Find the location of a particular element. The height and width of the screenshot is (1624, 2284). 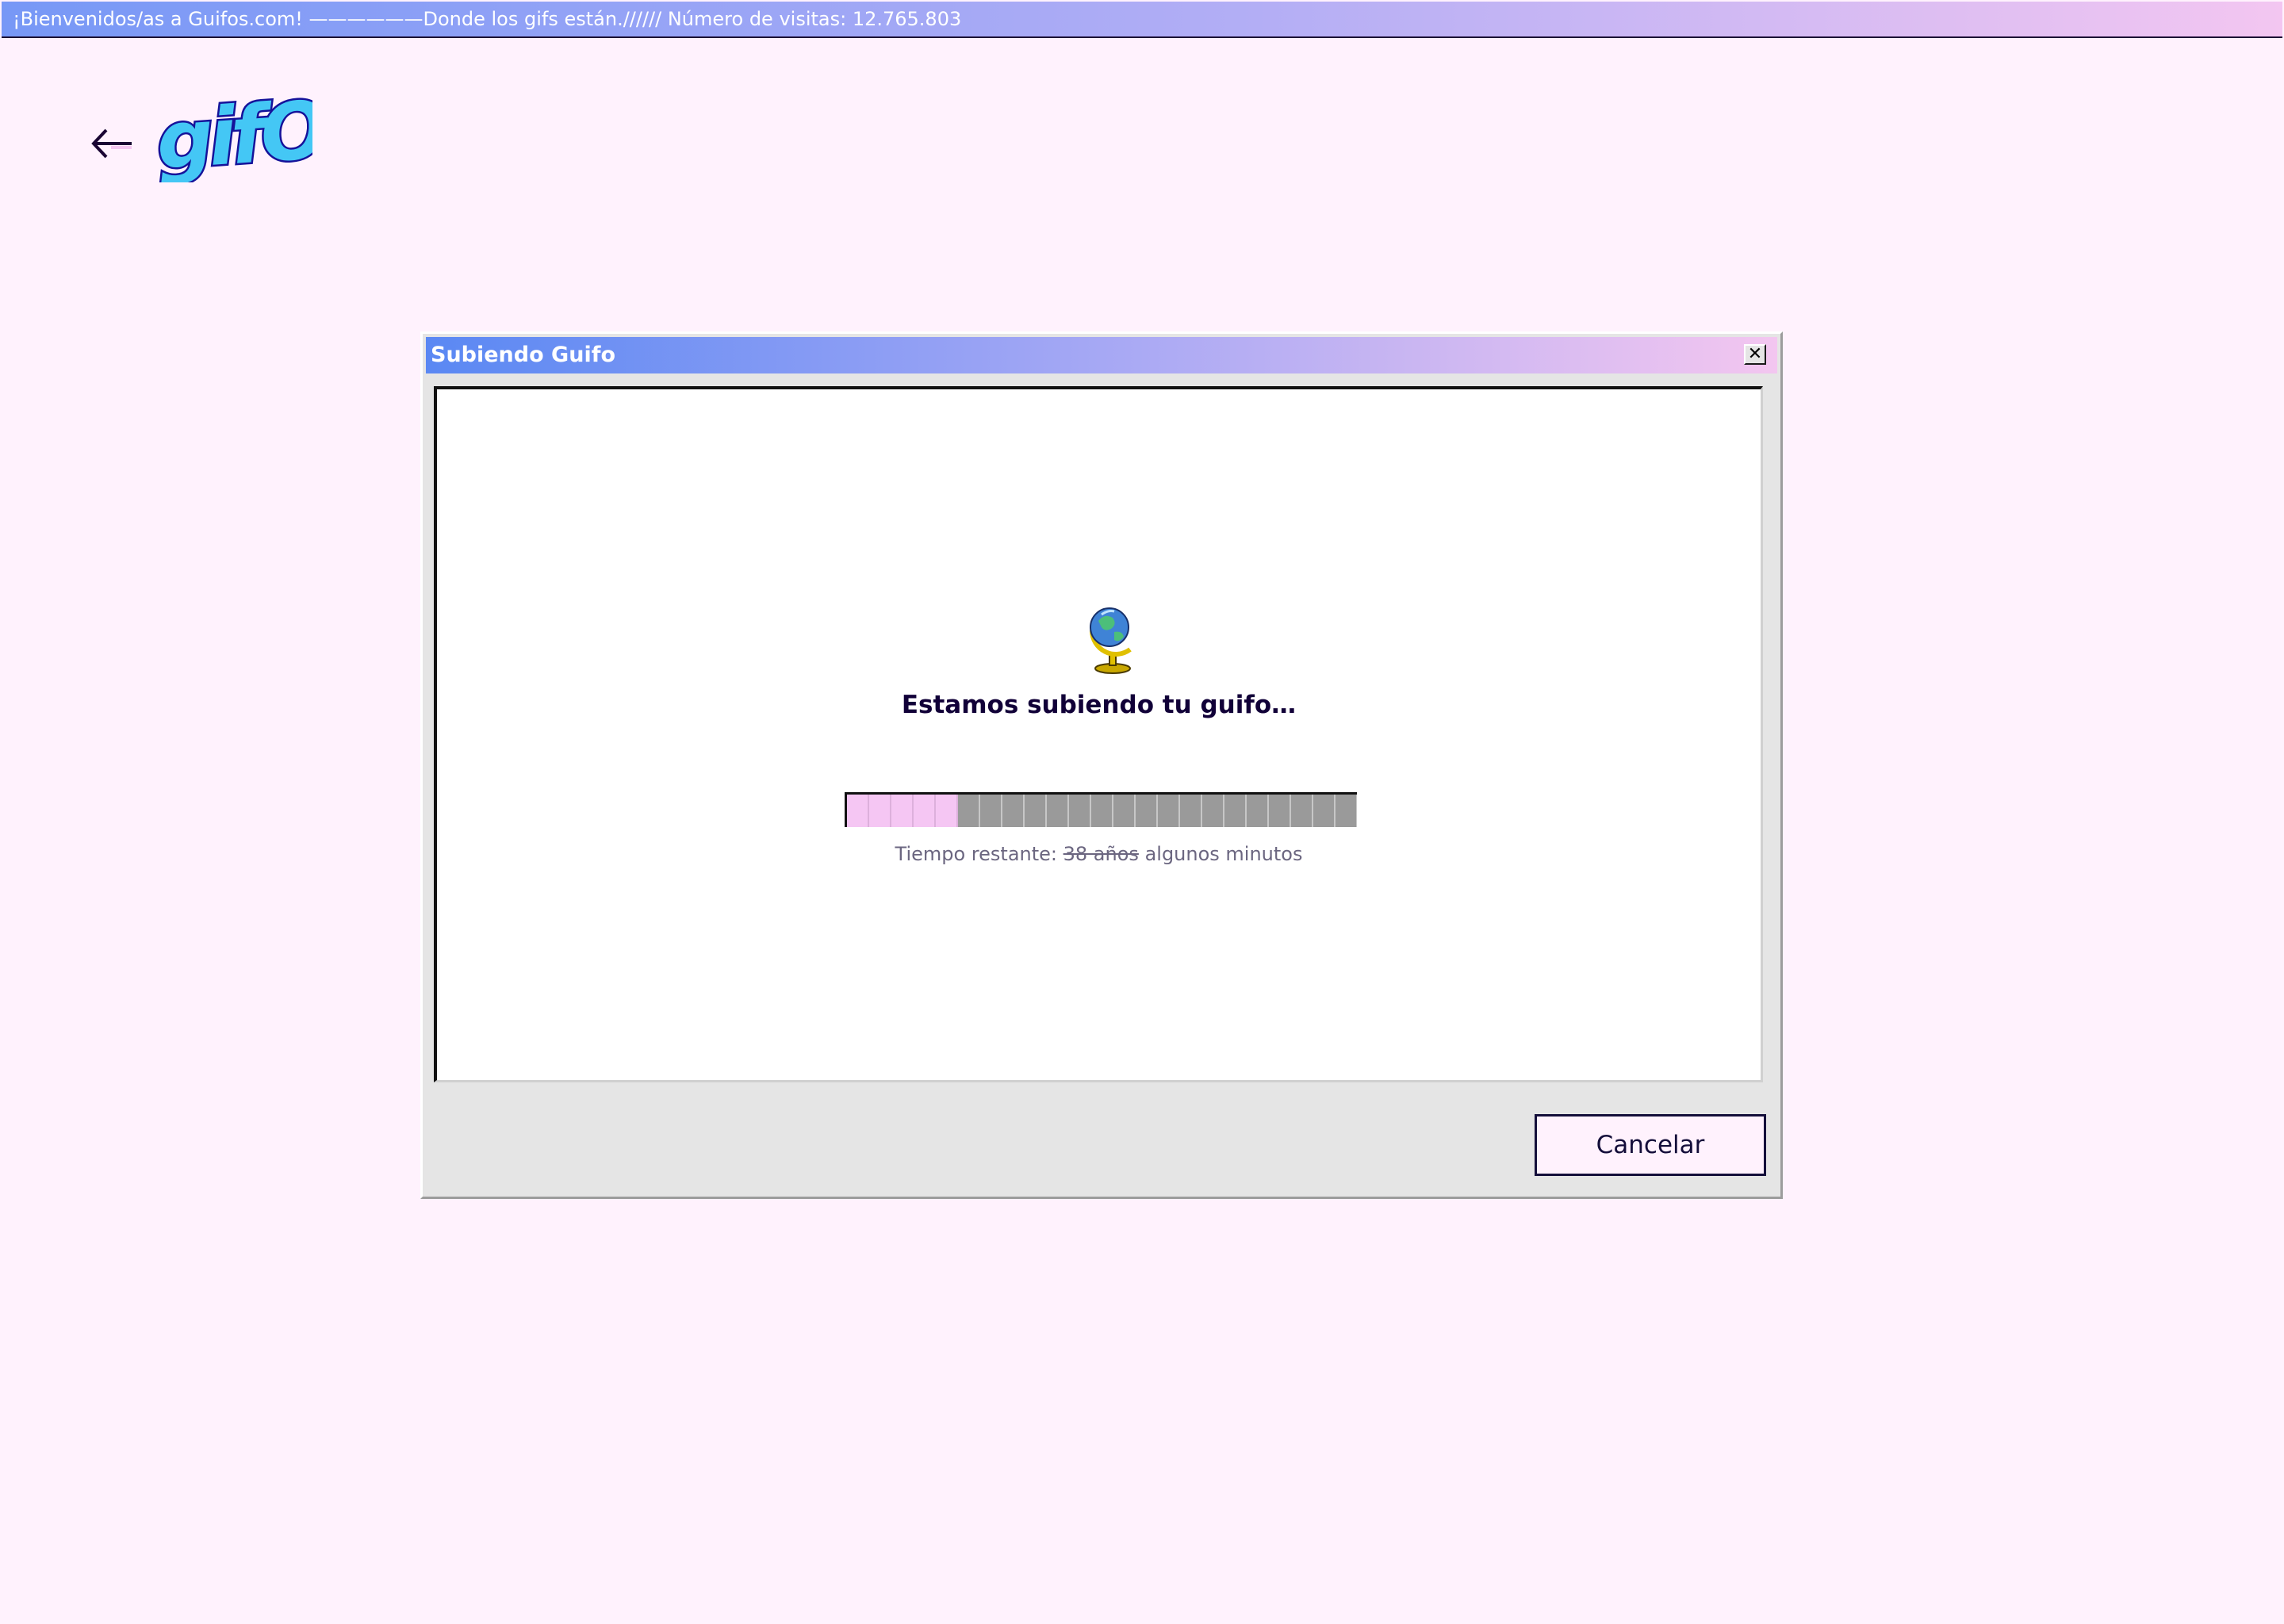

time-remaining-struck: 38 años is located at coordinates (1101, 854).